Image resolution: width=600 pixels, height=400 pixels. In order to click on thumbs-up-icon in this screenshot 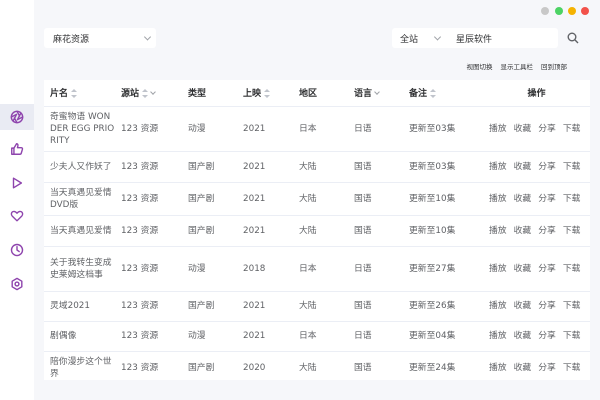, I will do `click(17, 149)`.